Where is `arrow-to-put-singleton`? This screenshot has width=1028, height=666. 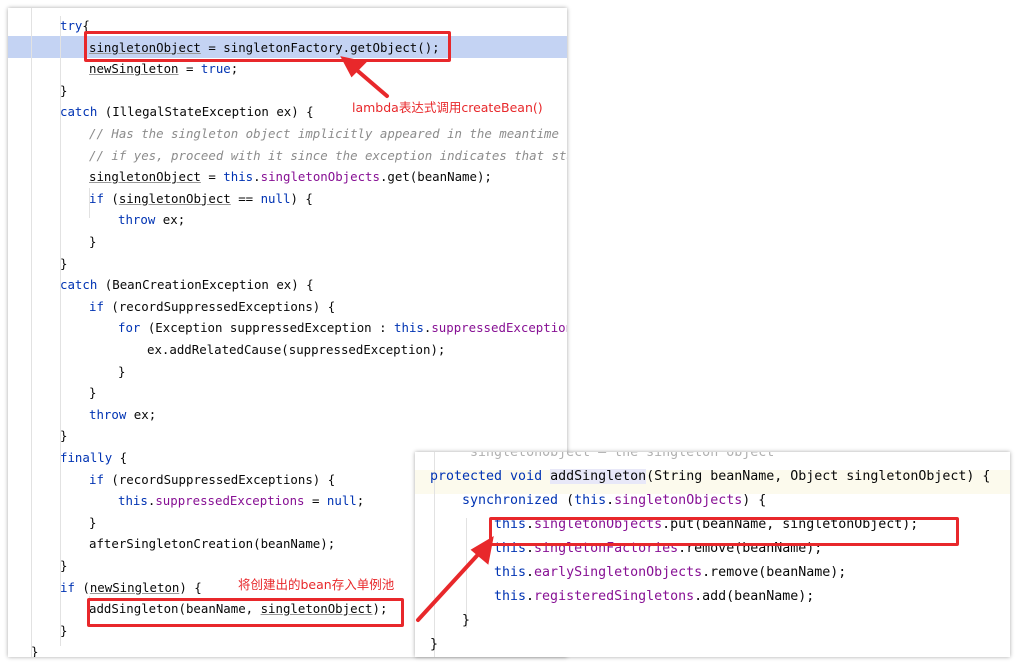 arrow-to-put-singleton is located at coordinates (451, 584).